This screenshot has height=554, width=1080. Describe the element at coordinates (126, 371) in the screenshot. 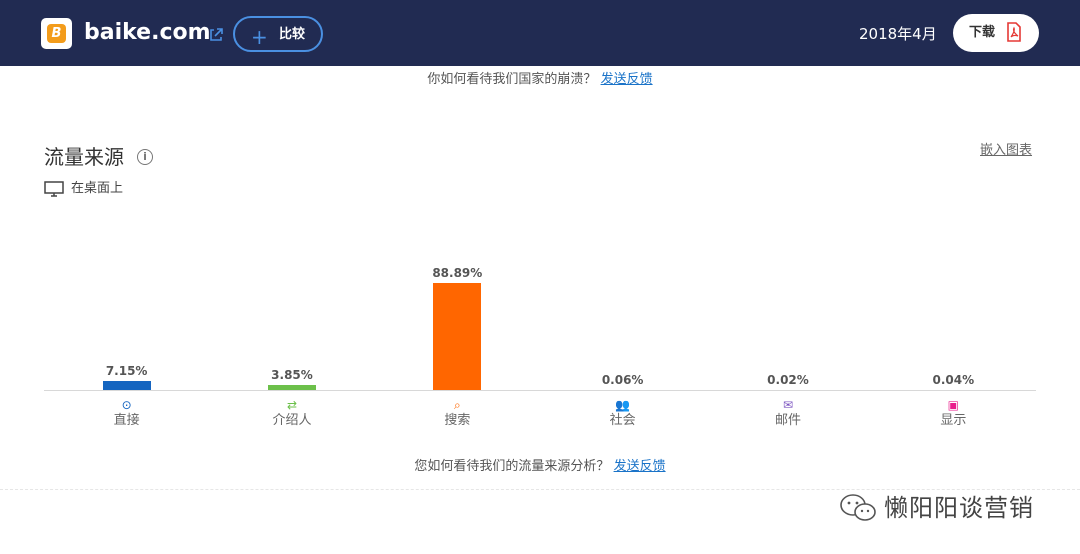

I see `bar-value-label: 7.15%` at that location.